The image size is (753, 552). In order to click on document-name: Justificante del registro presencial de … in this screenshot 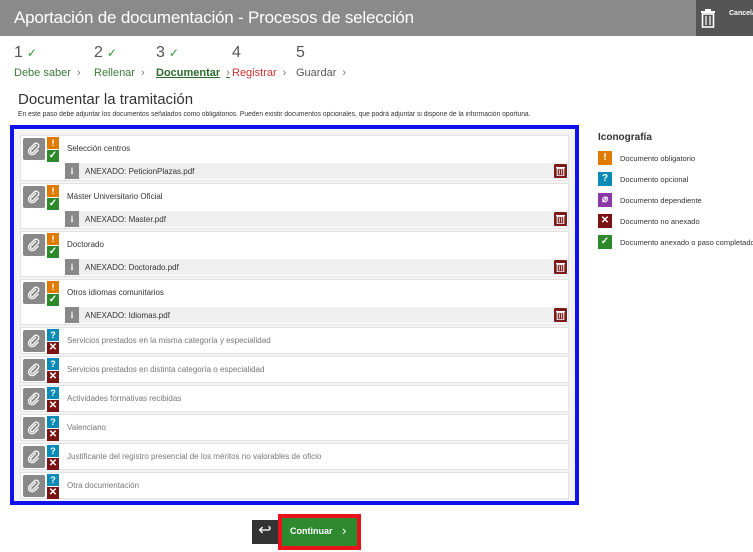, I will do `click(194, 456)`.